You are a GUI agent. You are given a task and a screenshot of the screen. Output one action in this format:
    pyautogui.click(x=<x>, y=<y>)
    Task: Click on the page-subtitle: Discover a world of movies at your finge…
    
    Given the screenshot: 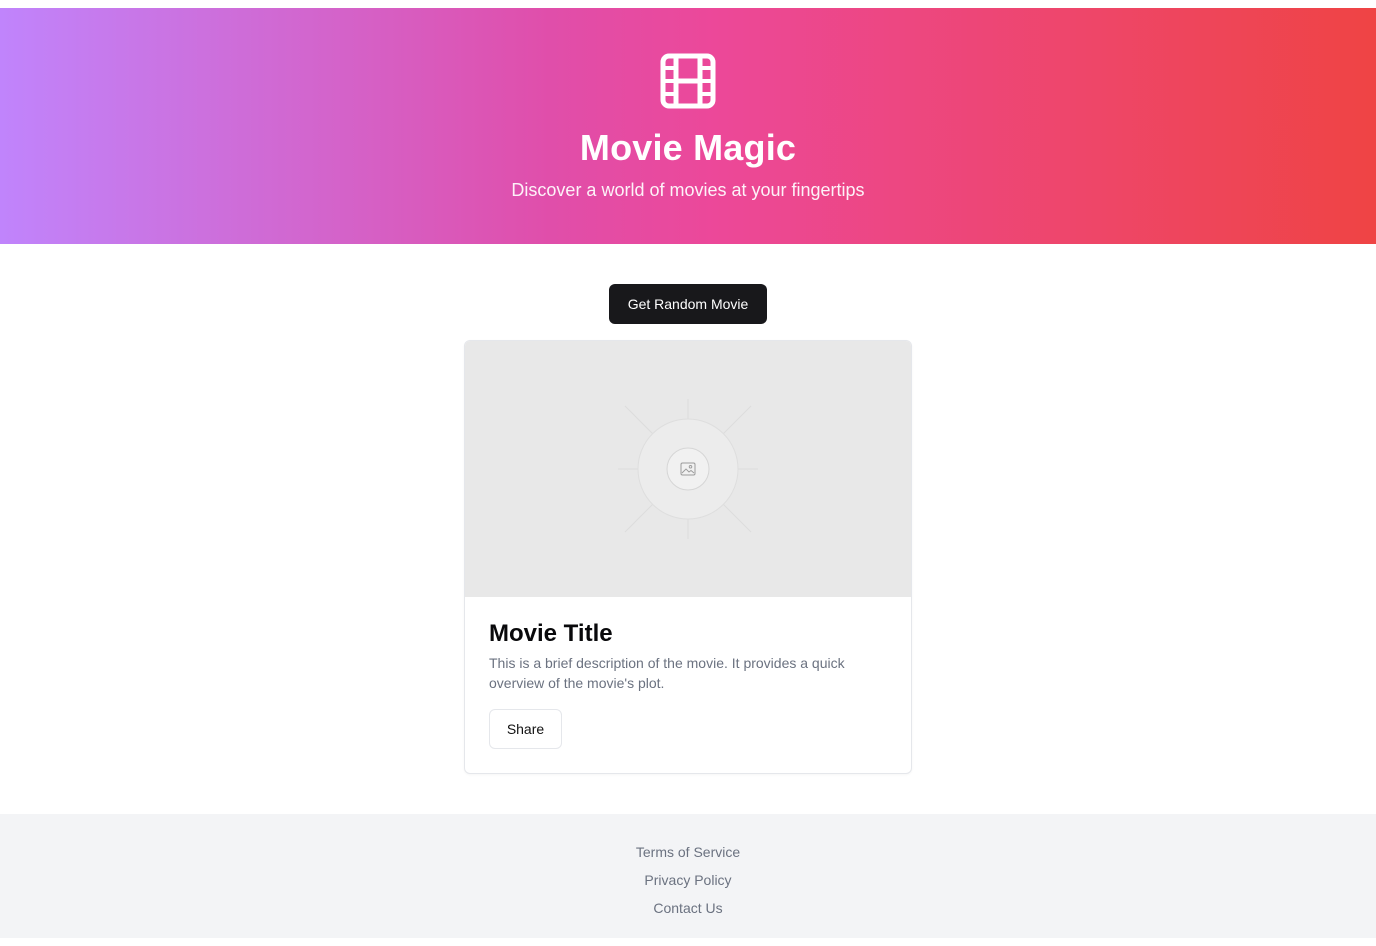 What is the action you would take?
    pyautogui.click(x=688, y=190)
    